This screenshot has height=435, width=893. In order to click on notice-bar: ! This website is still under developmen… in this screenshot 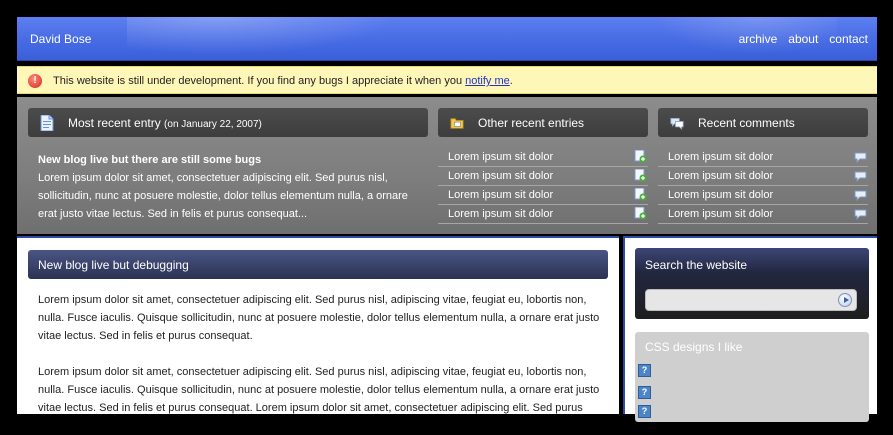, I will do `click(447, 80)`.